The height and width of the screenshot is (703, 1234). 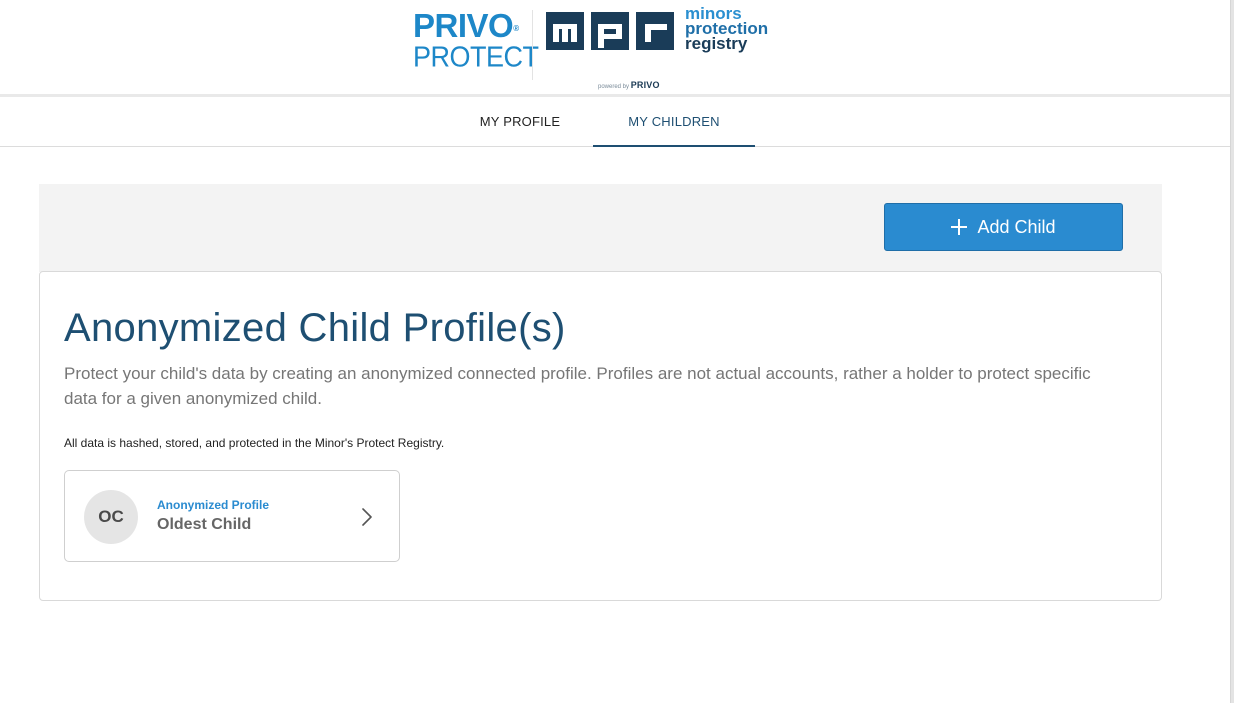 What do you see at coordinates (516, 28) in the screenshot?
I see `registered-mark: ®` at bounding box center [516, 28].